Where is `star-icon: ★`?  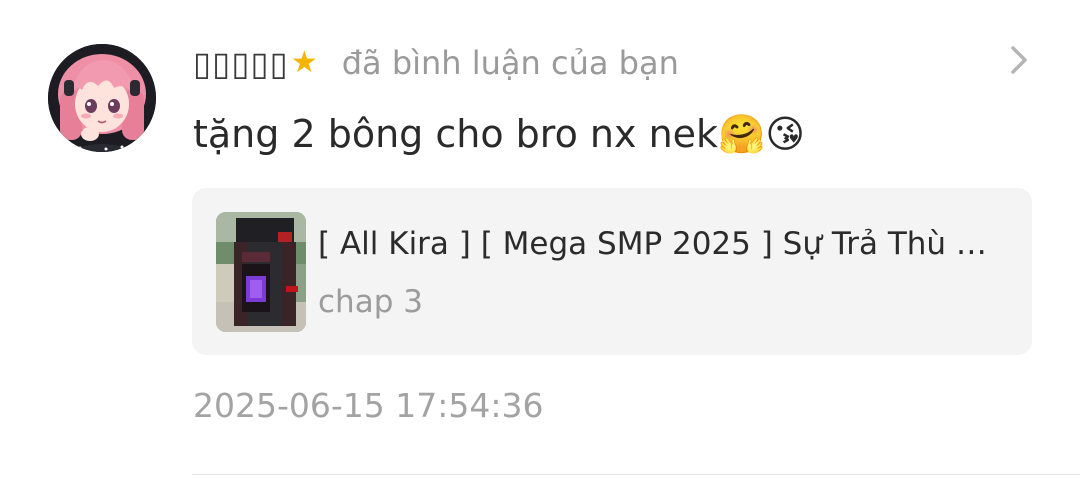
star-icon: ★ is located at coordinates (304, 62).